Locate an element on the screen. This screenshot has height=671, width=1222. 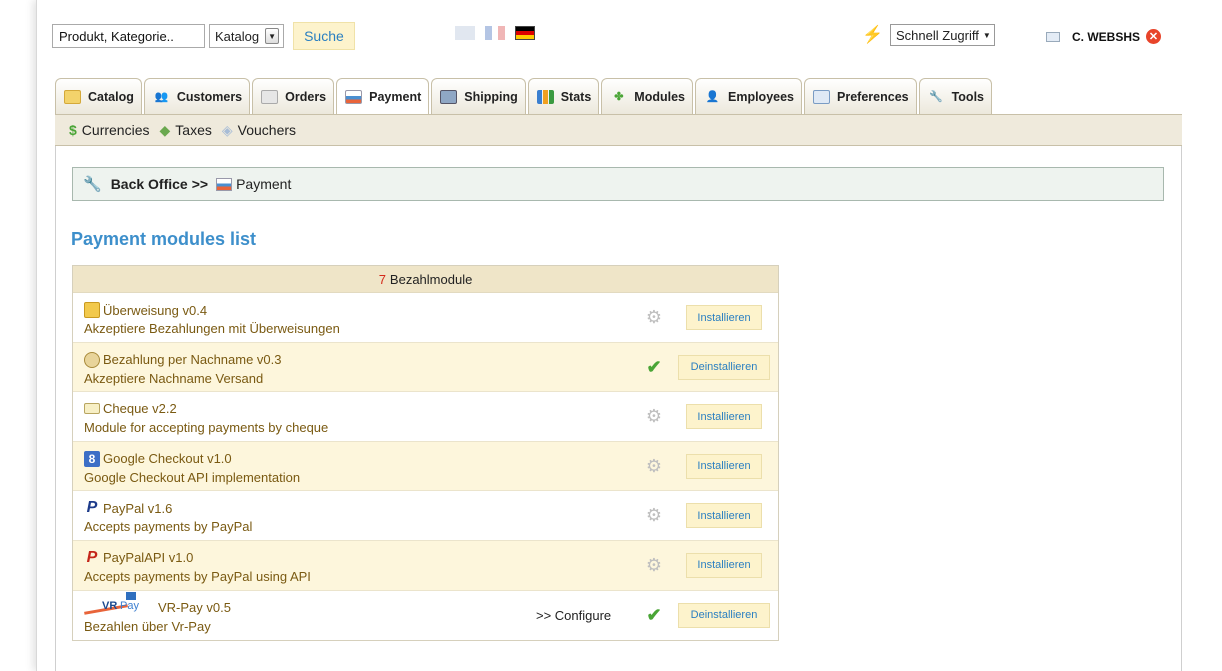
search-scope-value: Katalog is located at coordinates (237, 36).